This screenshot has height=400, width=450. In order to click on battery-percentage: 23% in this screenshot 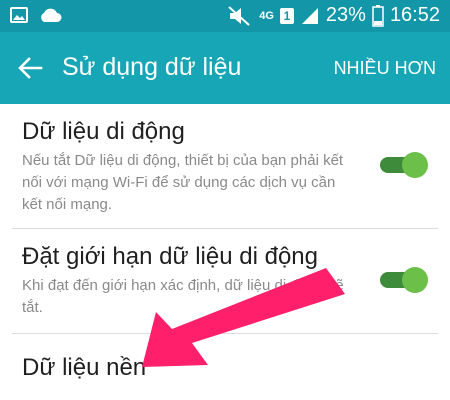, I will do `click(345, 15)`.